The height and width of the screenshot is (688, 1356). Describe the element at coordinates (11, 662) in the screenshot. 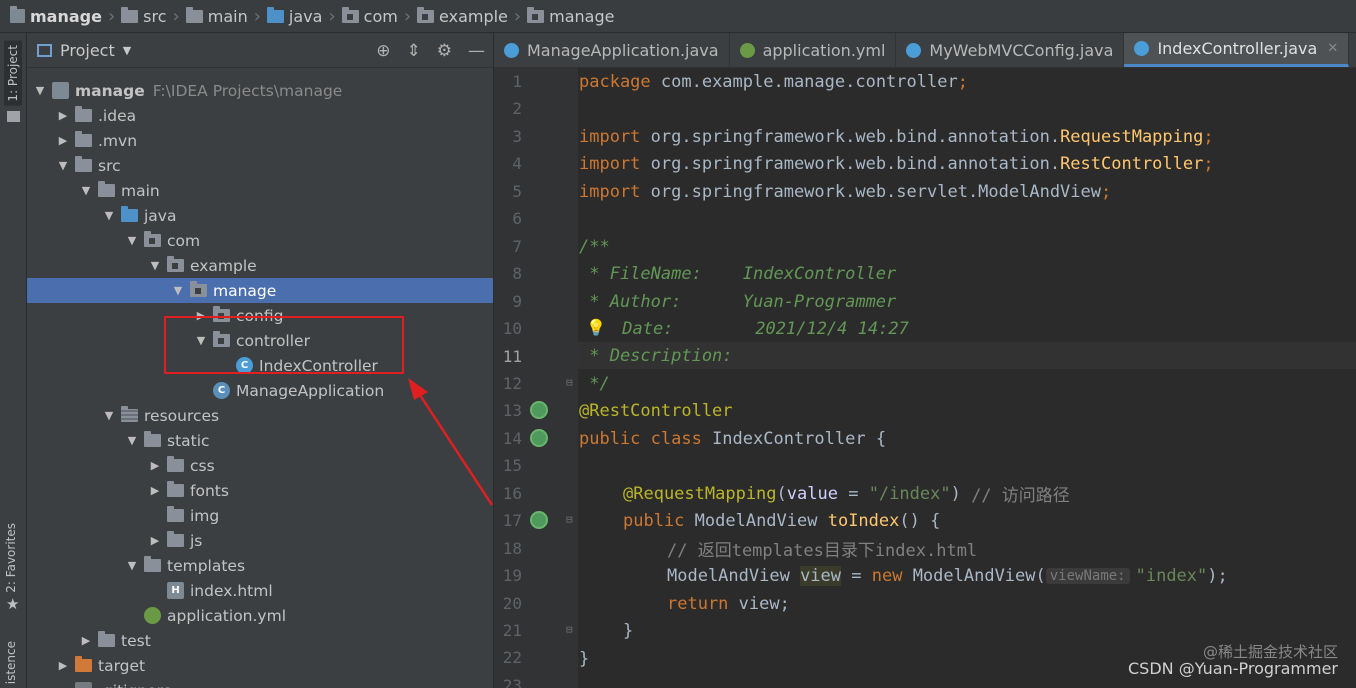

I see `persistence-tool-tab: istence` at that location.